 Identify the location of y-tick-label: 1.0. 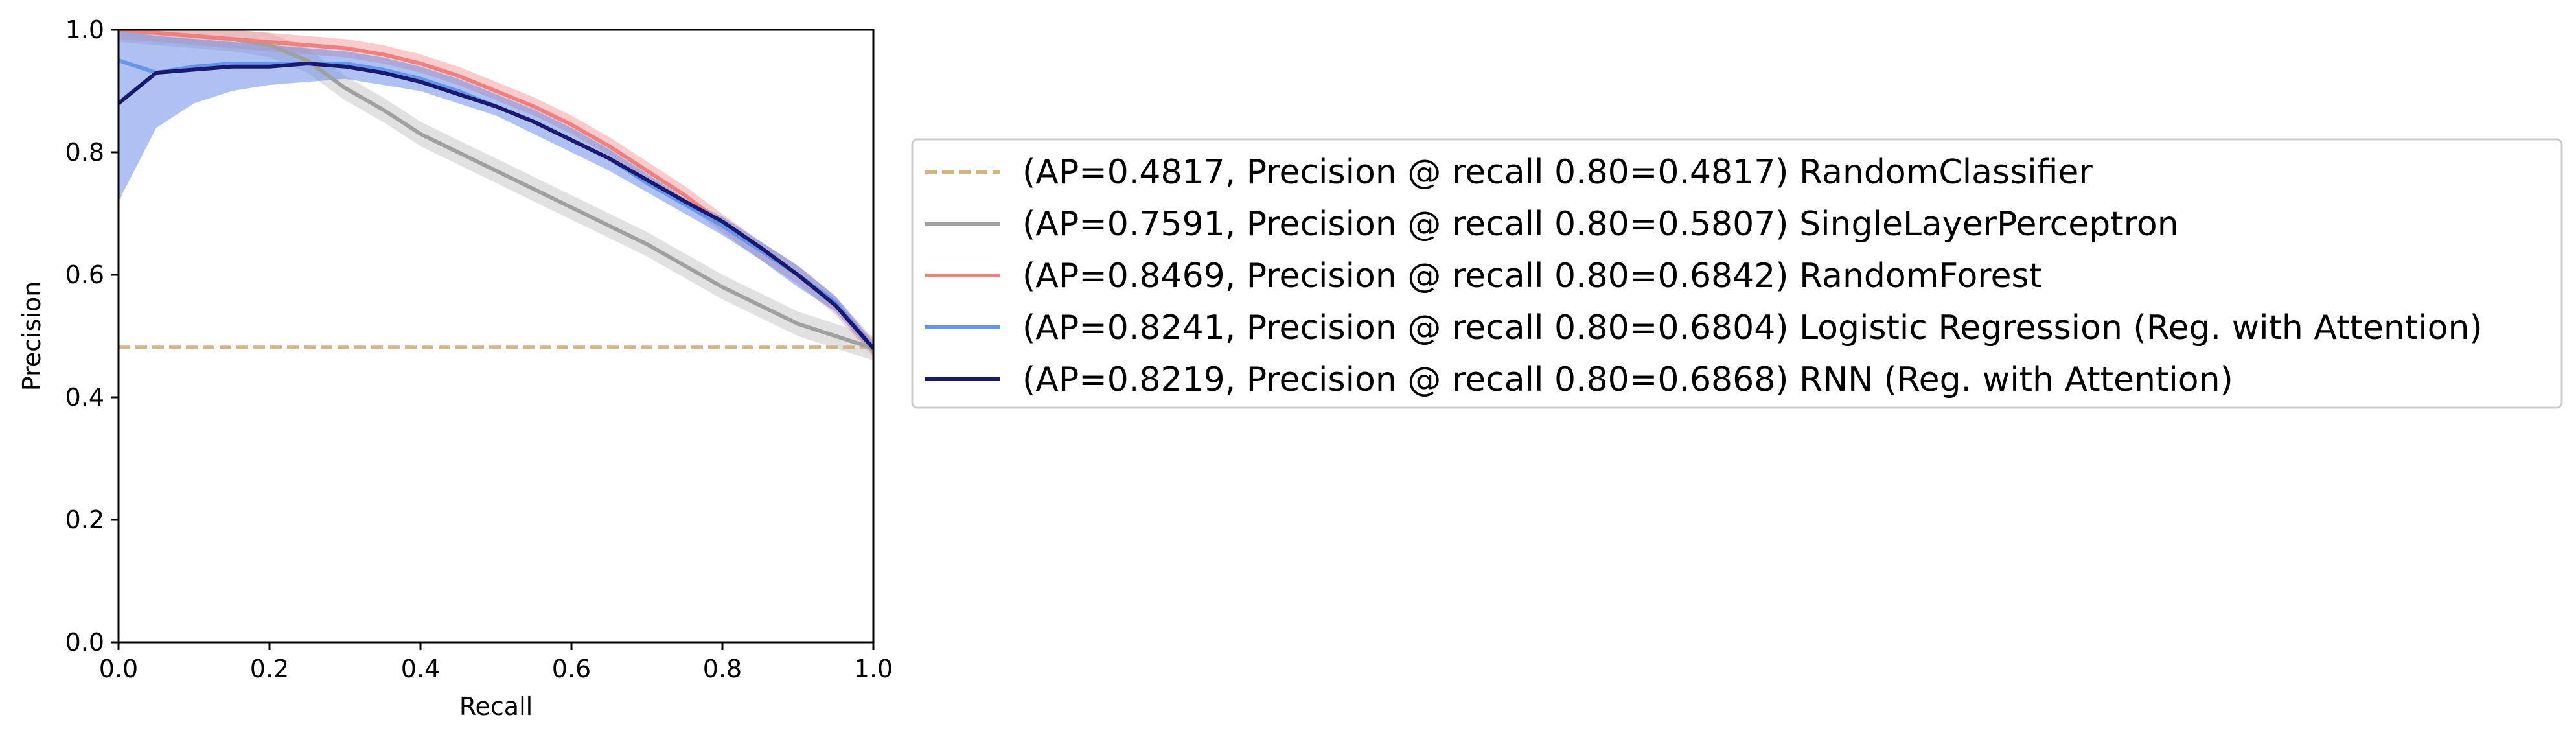
(84, 30).